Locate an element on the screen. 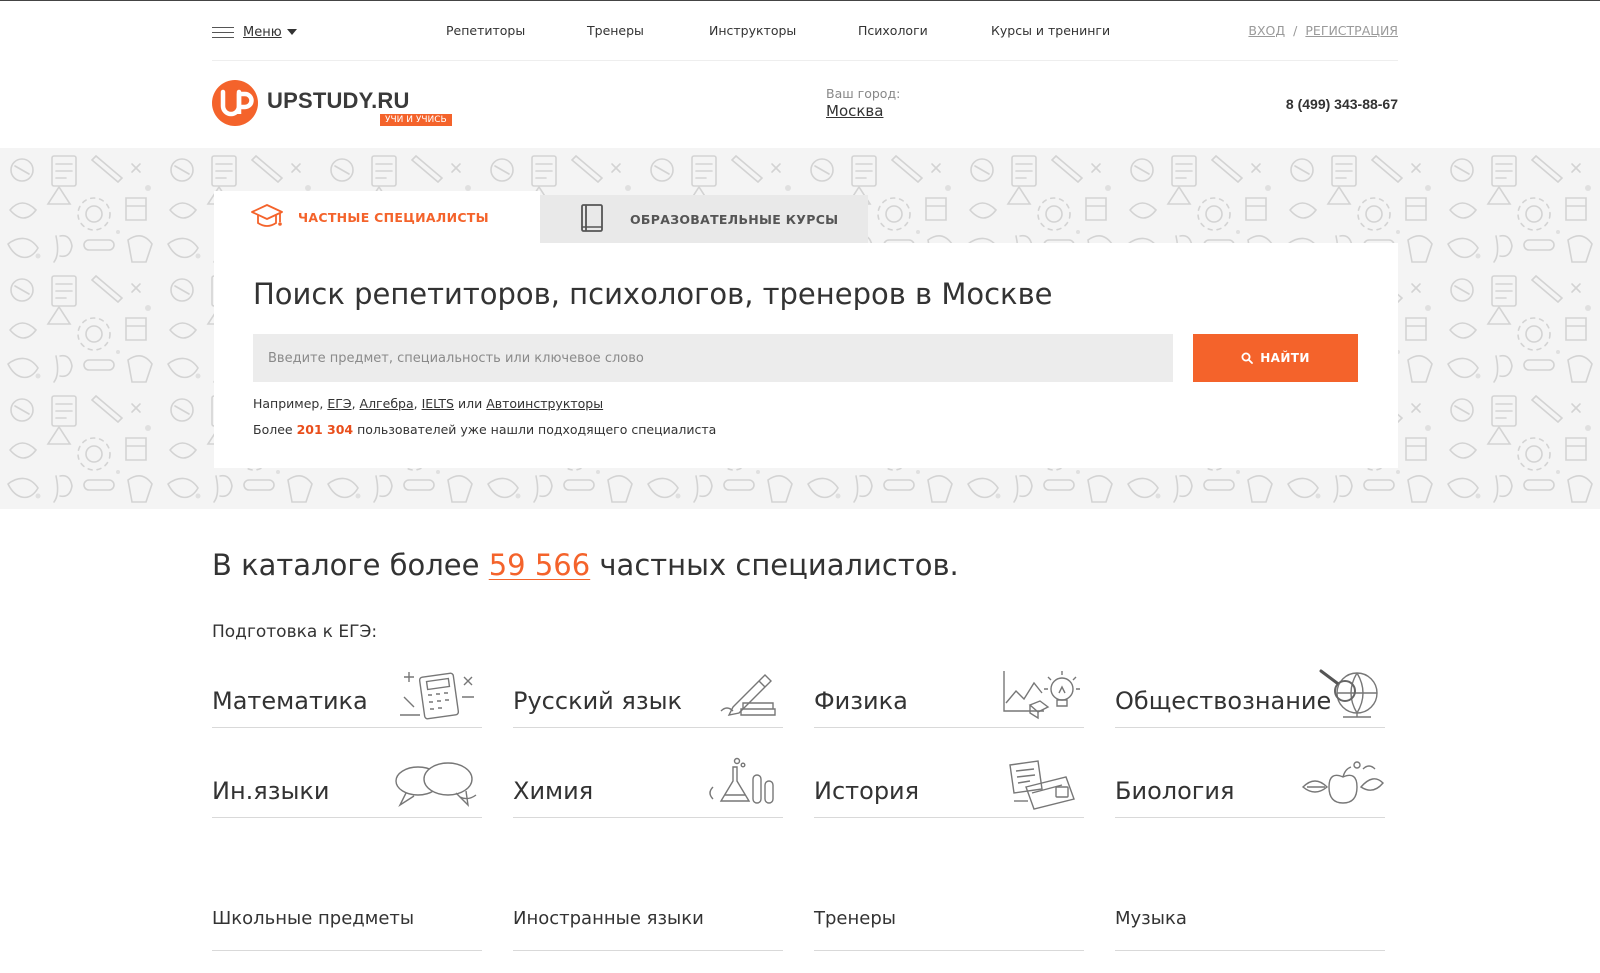 This screenshot has height=973, width=1600. nav-link-instructors: Инструкторы is located at coordinates (752, 30).